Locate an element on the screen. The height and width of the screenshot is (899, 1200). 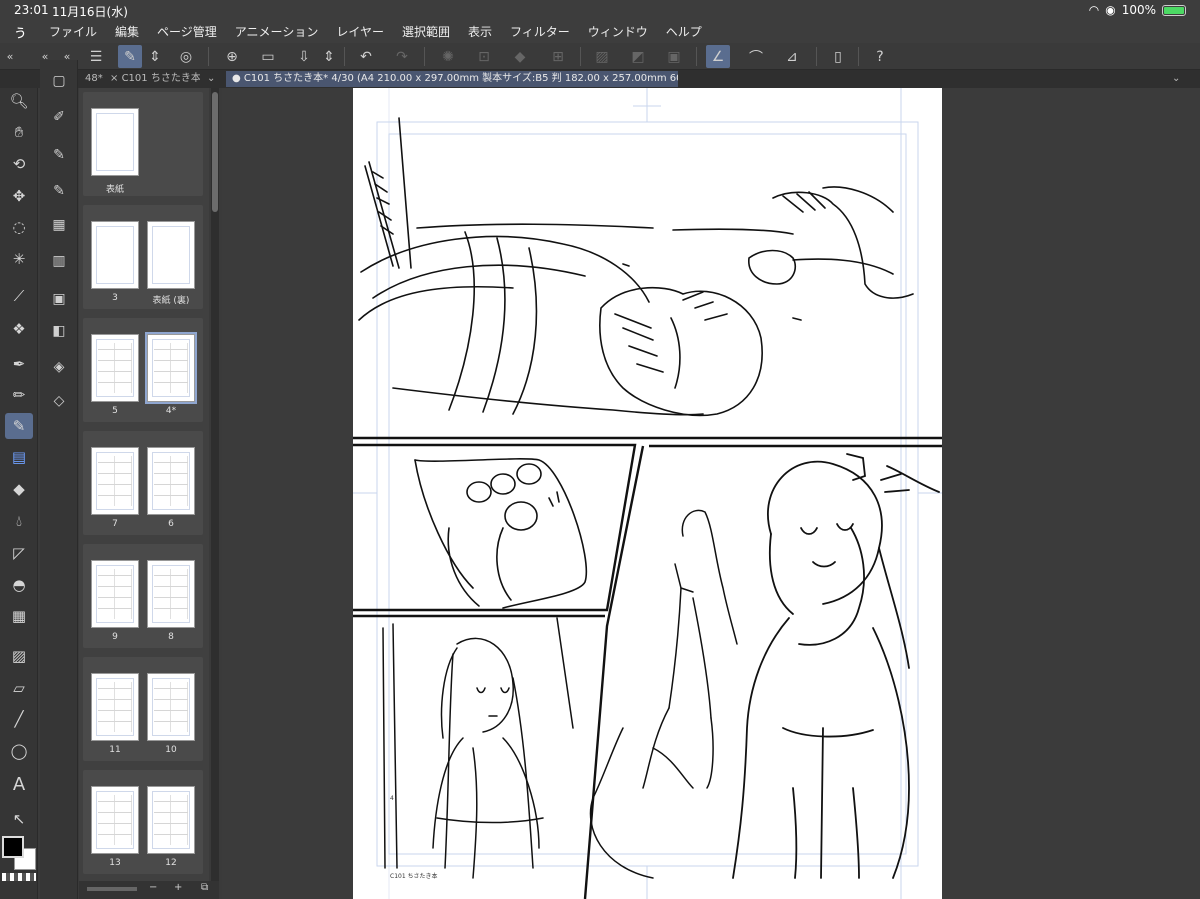
eyedropper-icon: ⟋ is located at coordinates (19, 296).